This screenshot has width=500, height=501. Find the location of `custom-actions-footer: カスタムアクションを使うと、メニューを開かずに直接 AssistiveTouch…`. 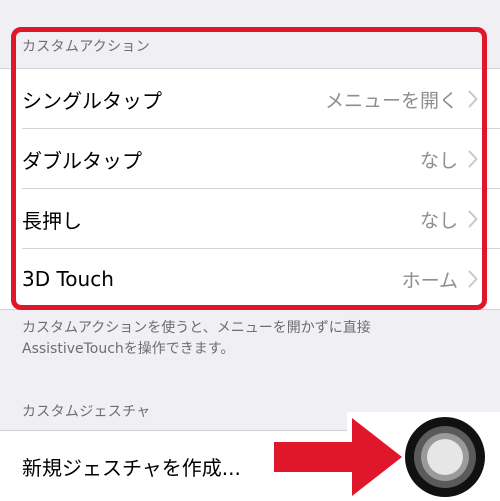

custom-actions-footer: カスタムアクションを使うと、メニューを開かずに直接 AssistiveTouch… is located at coordinates (252, 339).